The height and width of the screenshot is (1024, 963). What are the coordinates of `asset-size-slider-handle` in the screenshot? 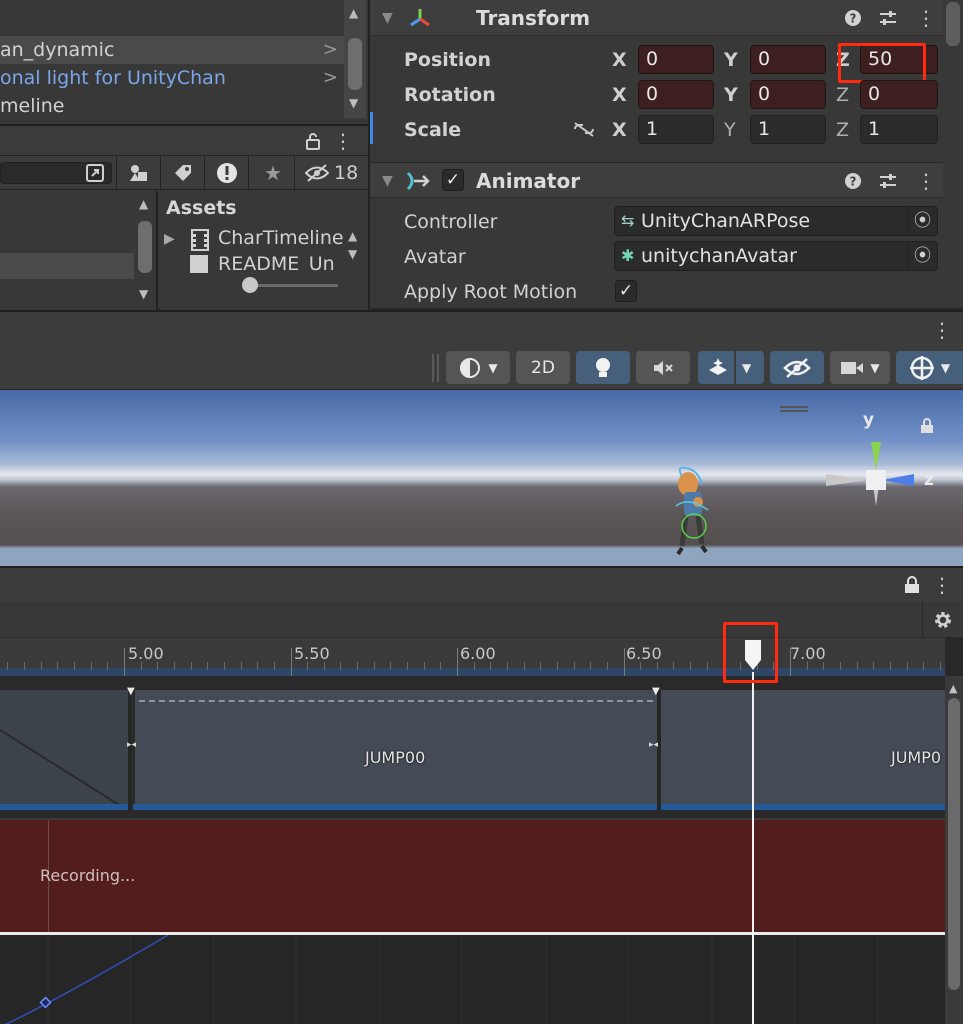 It's located at (250, 285).